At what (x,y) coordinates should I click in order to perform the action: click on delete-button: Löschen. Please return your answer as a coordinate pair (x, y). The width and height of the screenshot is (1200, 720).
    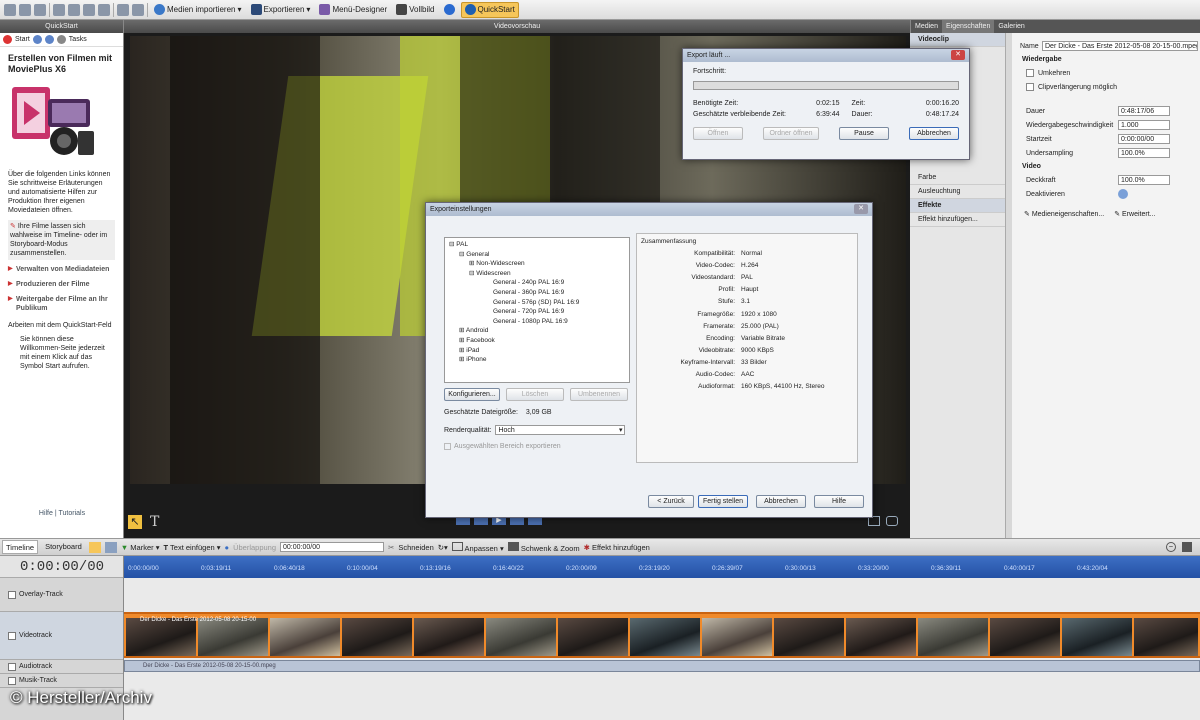
    Looking at the image, I should click on (535, 394).